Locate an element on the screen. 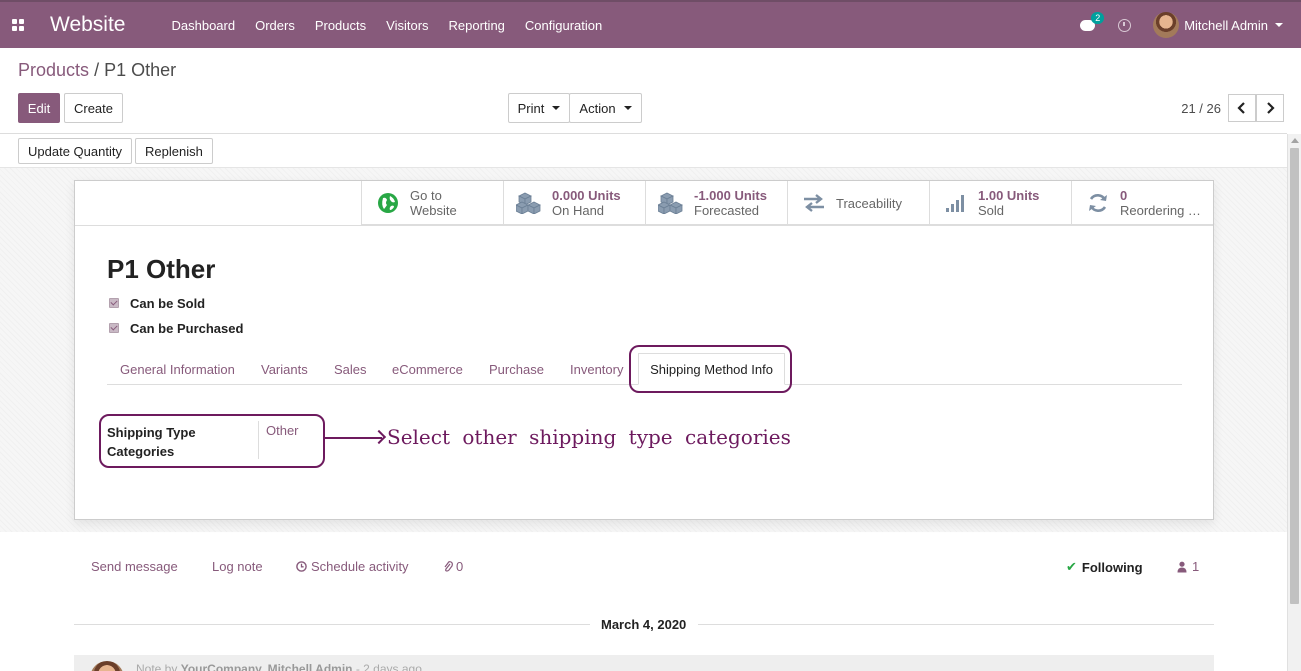  breadcrumb: Products / P1 Other is located at coordinates (97, 70).